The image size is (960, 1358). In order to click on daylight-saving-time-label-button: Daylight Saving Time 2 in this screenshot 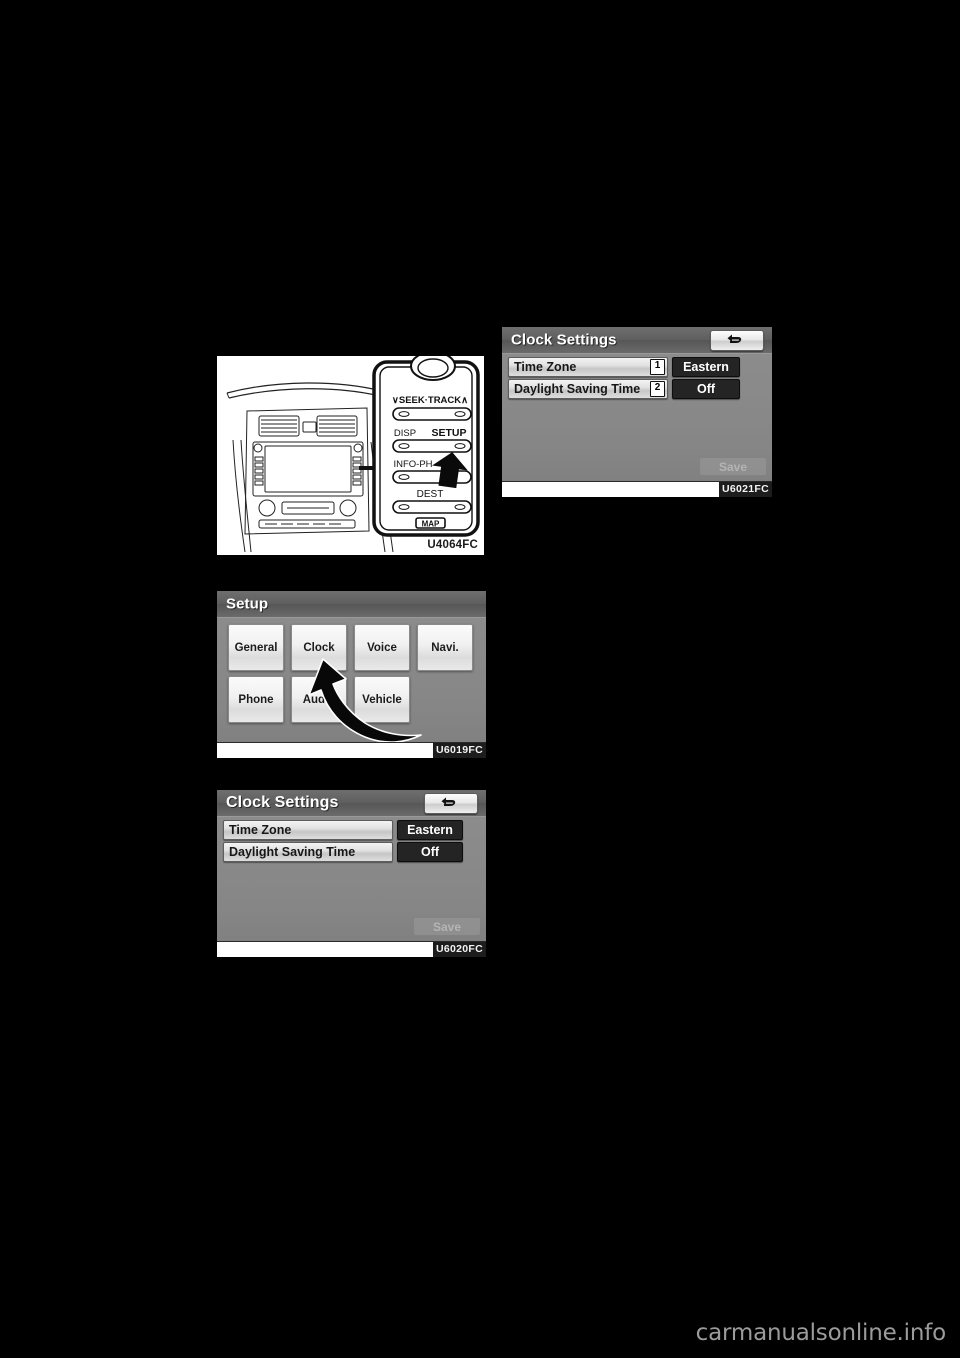, I will do `click(588, 389)`.